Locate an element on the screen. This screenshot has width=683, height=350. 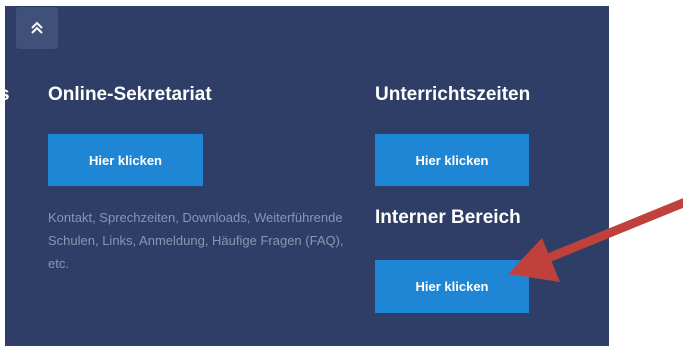
scroll-to-top-button is located at coordinates (37, 28).